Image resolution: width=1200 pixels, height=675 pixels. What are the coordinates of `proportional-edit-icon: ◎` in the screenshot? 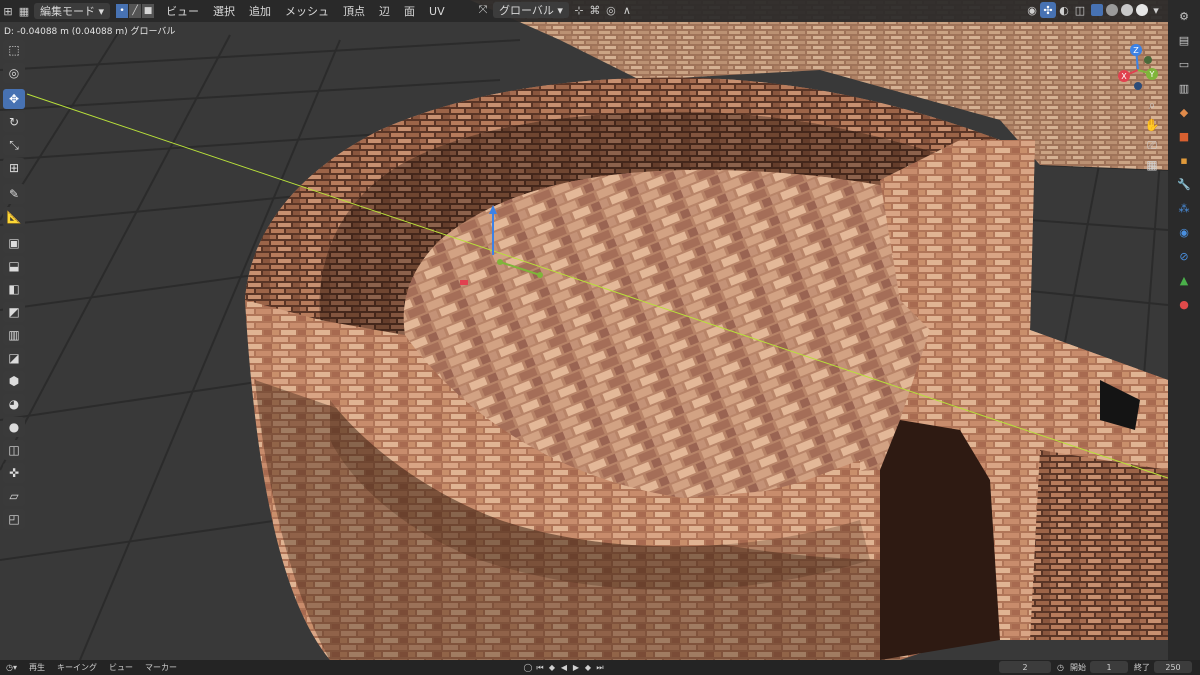 It's located at (611, 10).